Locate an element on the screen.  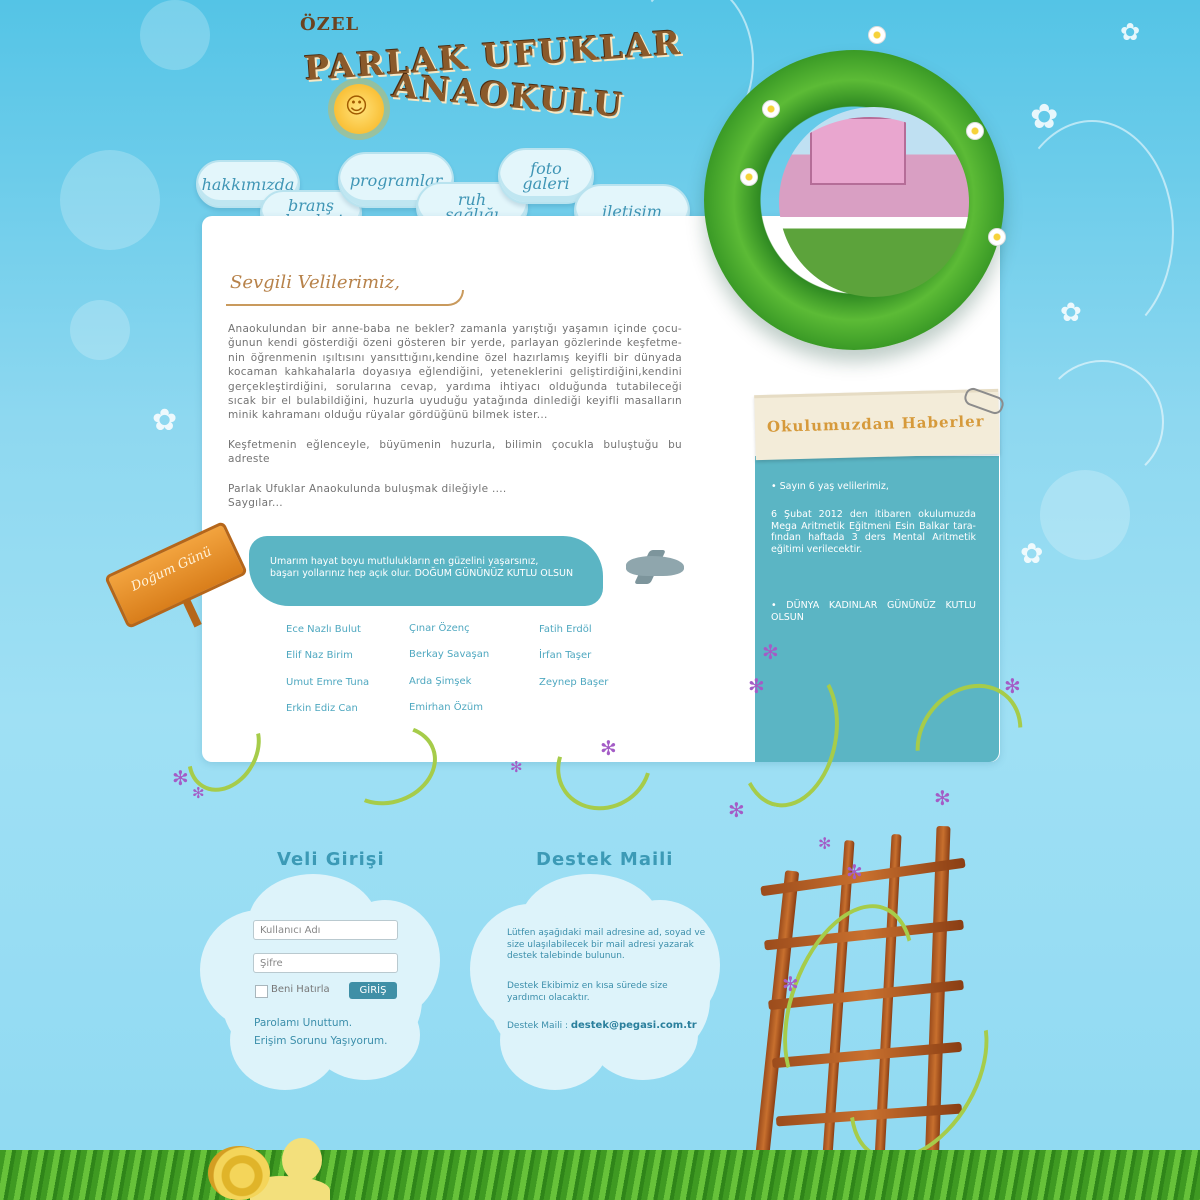
birthday-name: Arda Şimşek is located at coordinates (440, 681).